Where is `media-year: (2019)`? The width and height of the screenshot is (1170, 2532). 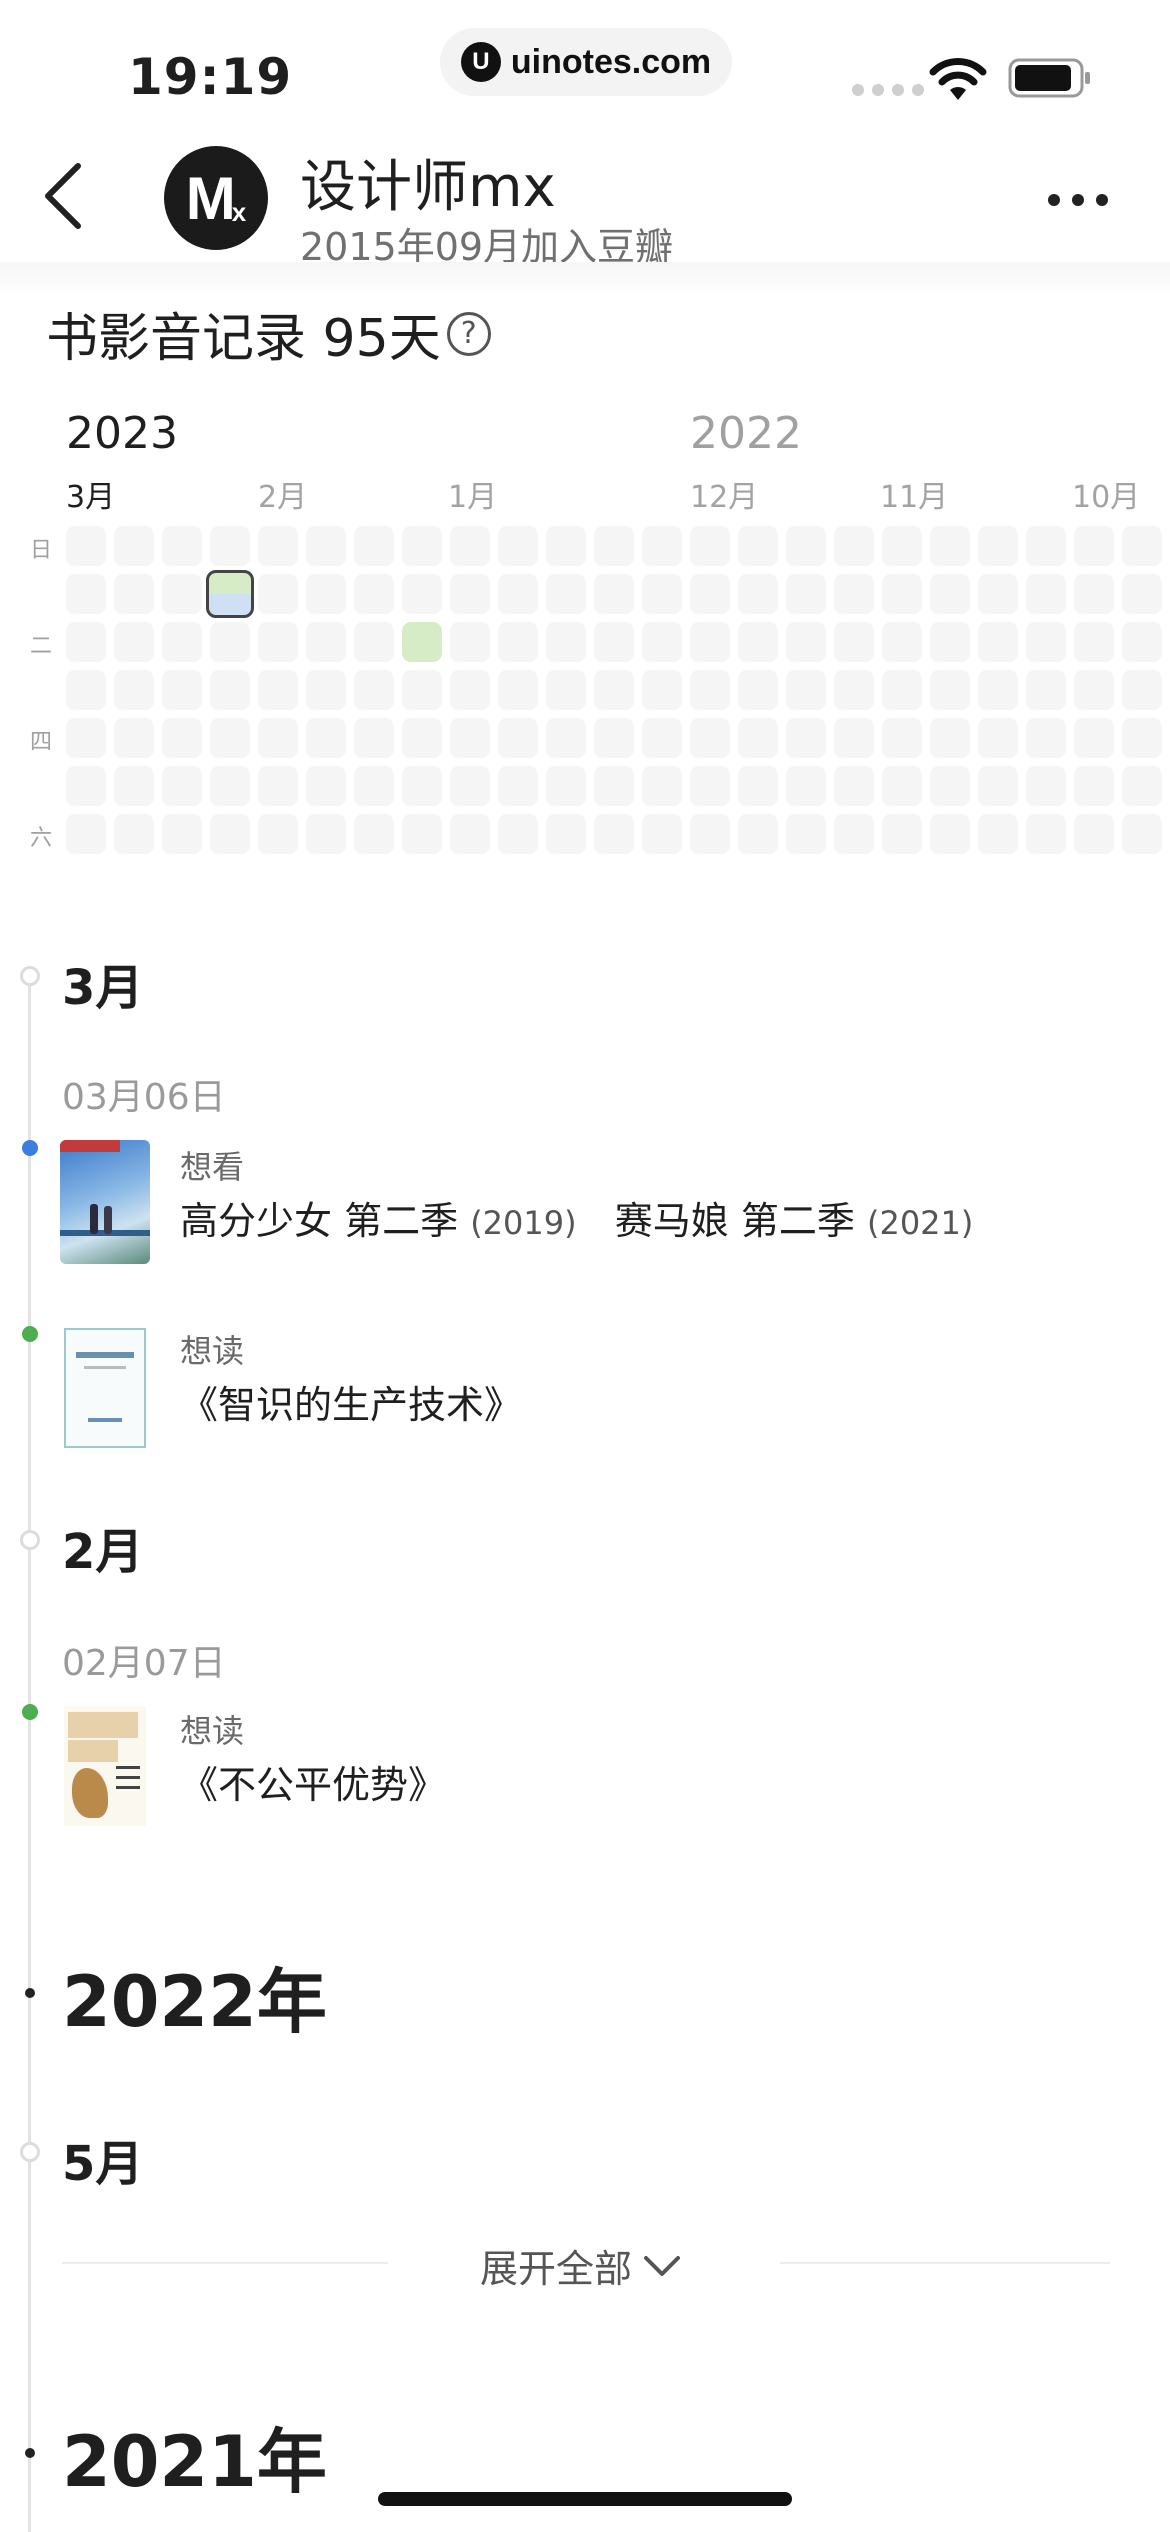
media-year: (2019) is located at coordinates (523, 1223).